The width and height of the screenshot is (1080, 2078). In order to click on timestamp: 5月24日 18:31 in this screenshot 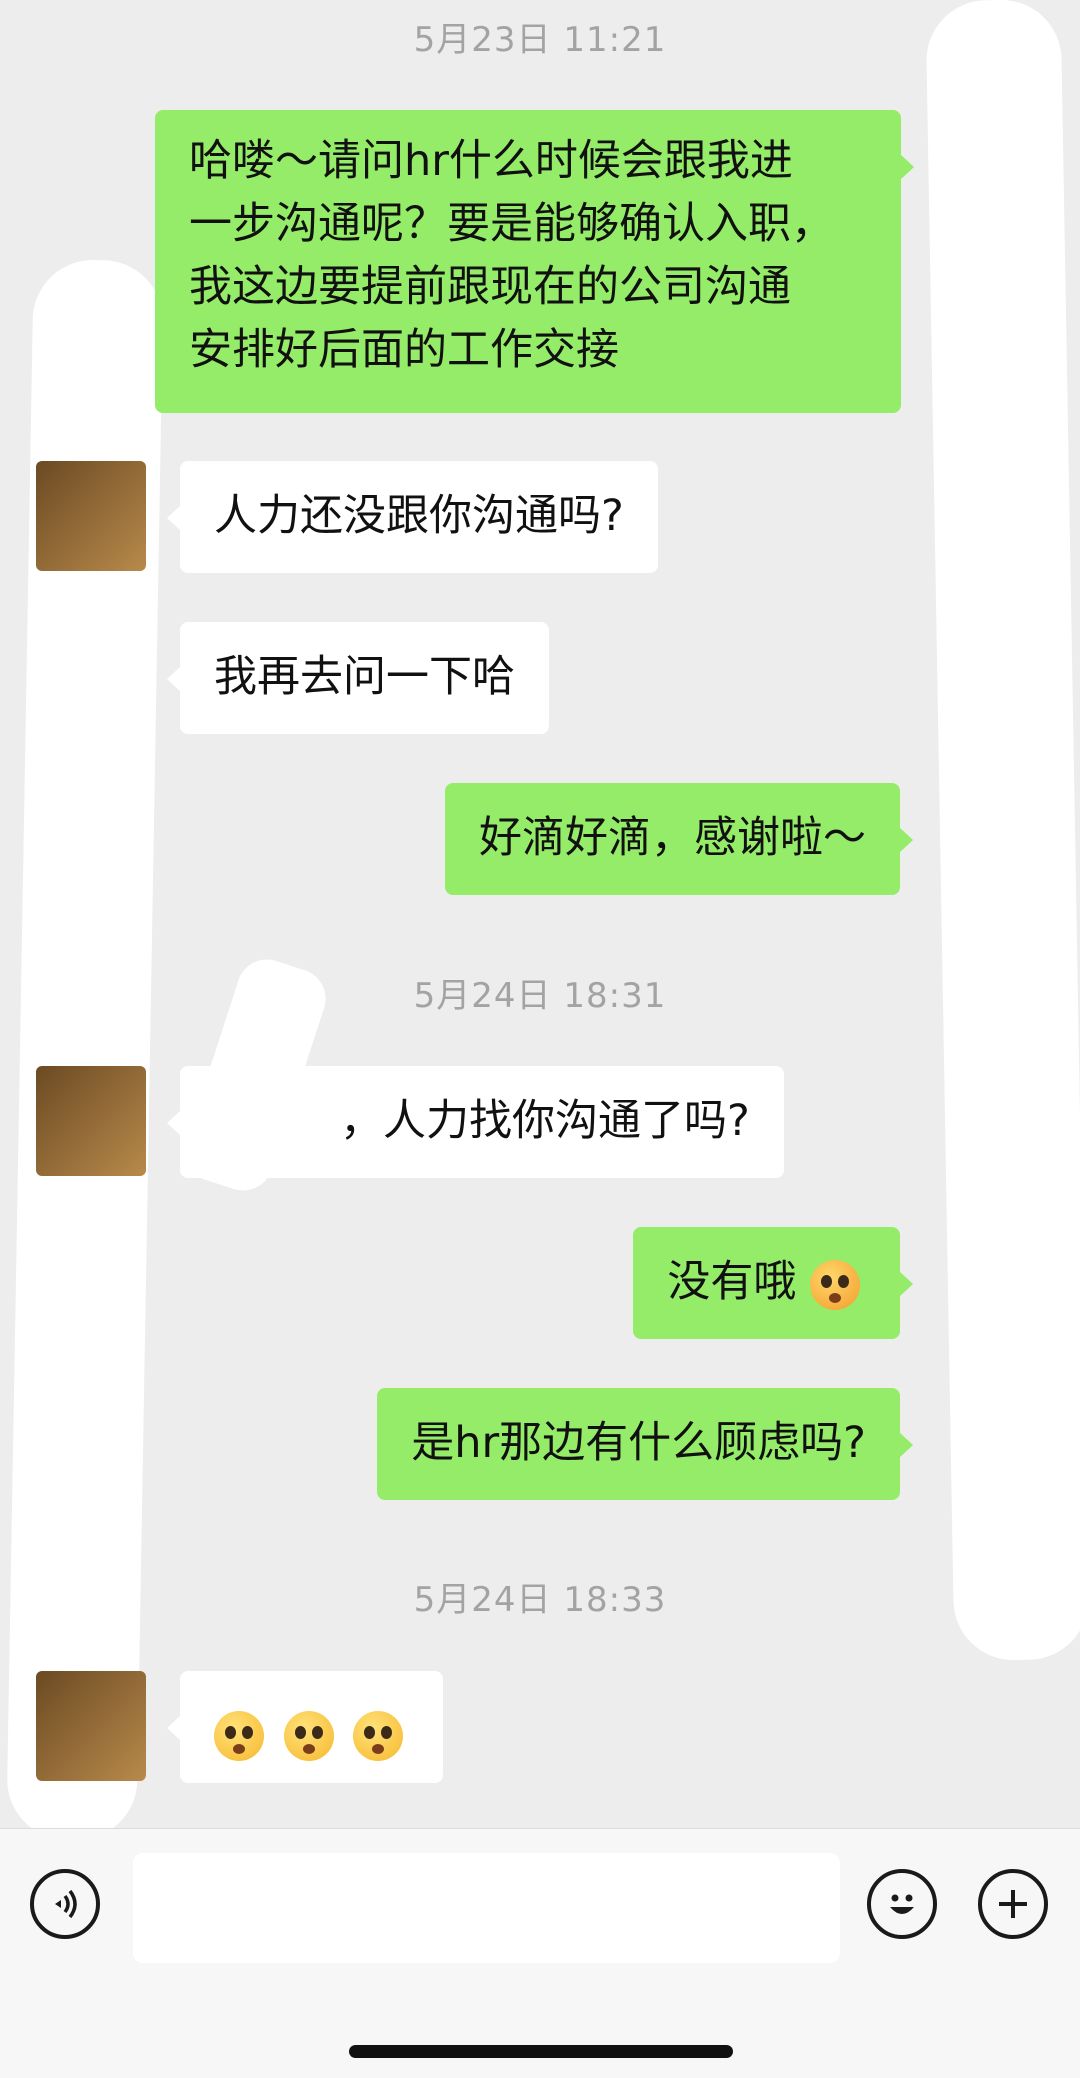, I will do `click(540, 996)`.